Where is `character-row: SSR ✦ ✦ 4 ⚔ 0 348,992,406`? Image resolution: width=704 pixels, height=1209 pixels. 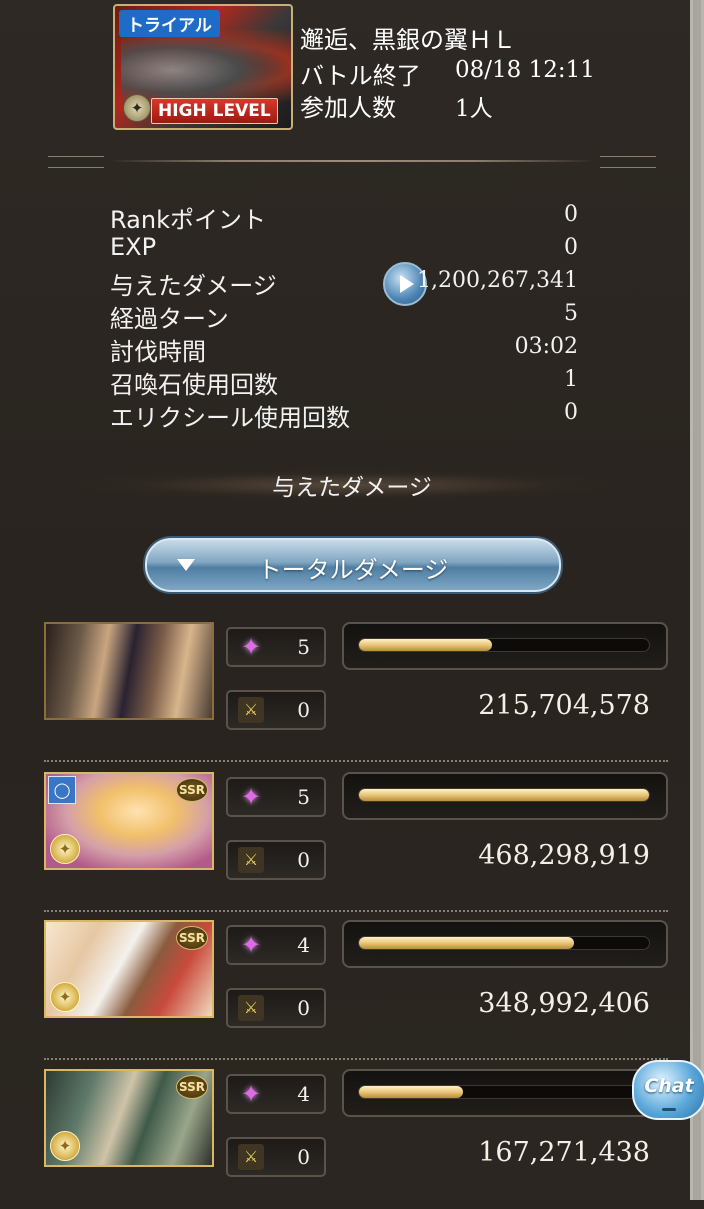
character-row: SSR ✦ ✦ 4 ⚔ 0 348,992,406 is located at coordinates (356, 990).